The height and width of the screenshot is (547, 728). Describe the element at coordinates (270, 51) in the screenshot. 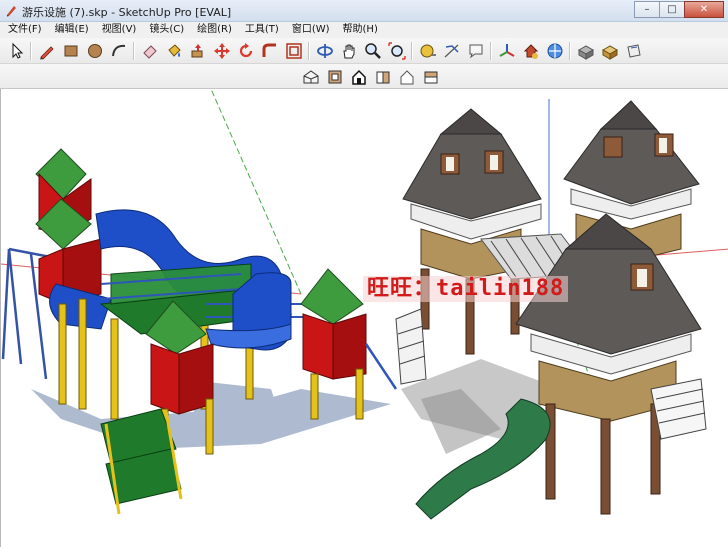

I see `follow-me-icon` at that location.